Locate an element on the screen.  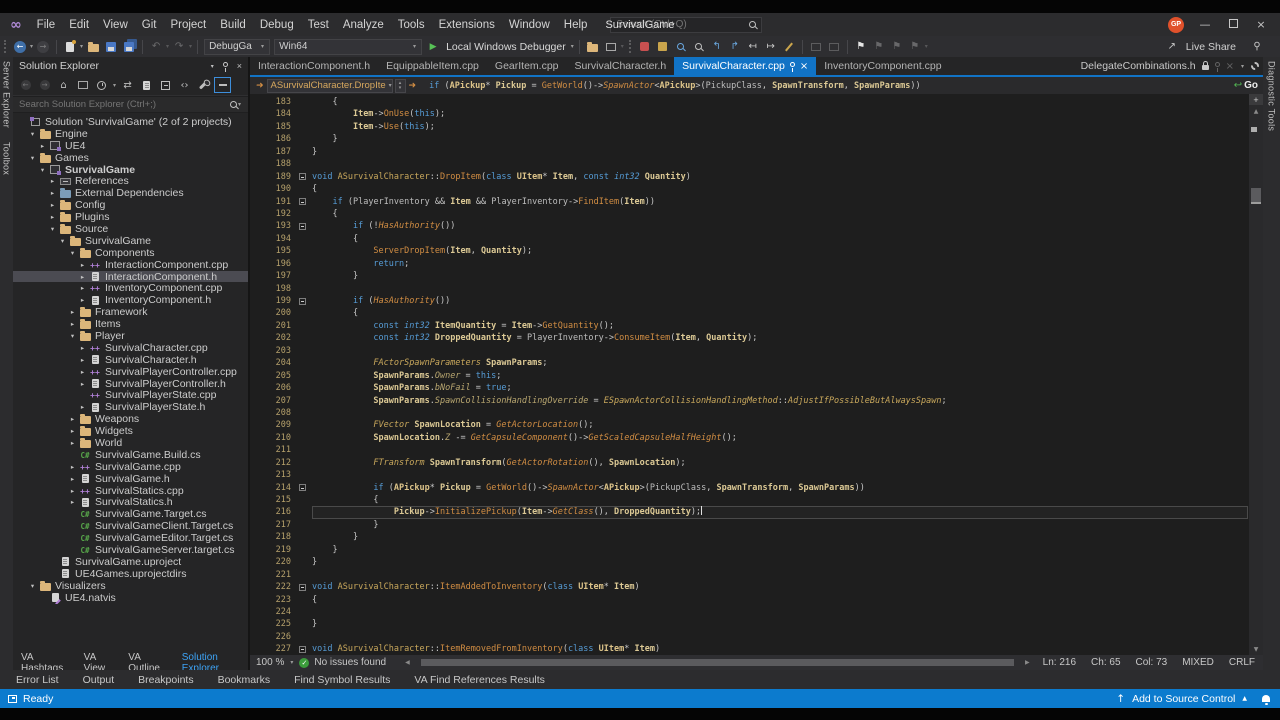
add-item-button is located at coordinates (593, 46).